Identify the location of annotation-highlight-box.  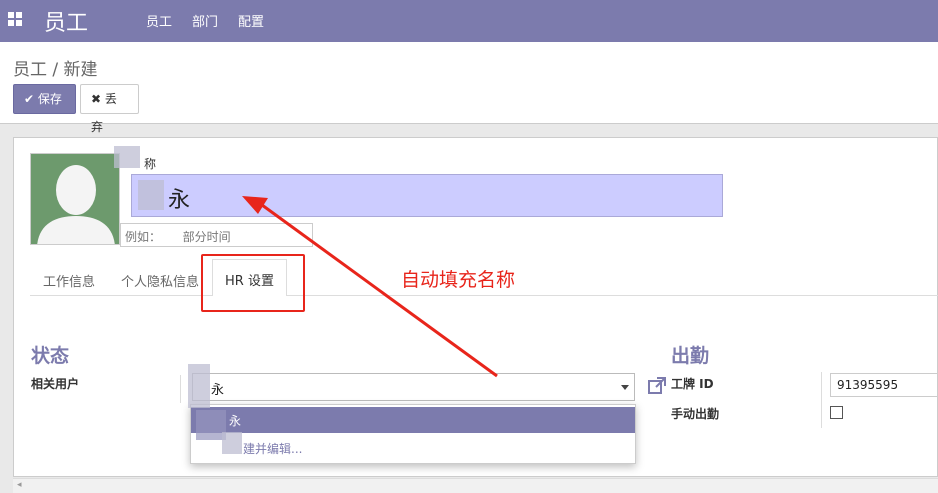
(253, 283).